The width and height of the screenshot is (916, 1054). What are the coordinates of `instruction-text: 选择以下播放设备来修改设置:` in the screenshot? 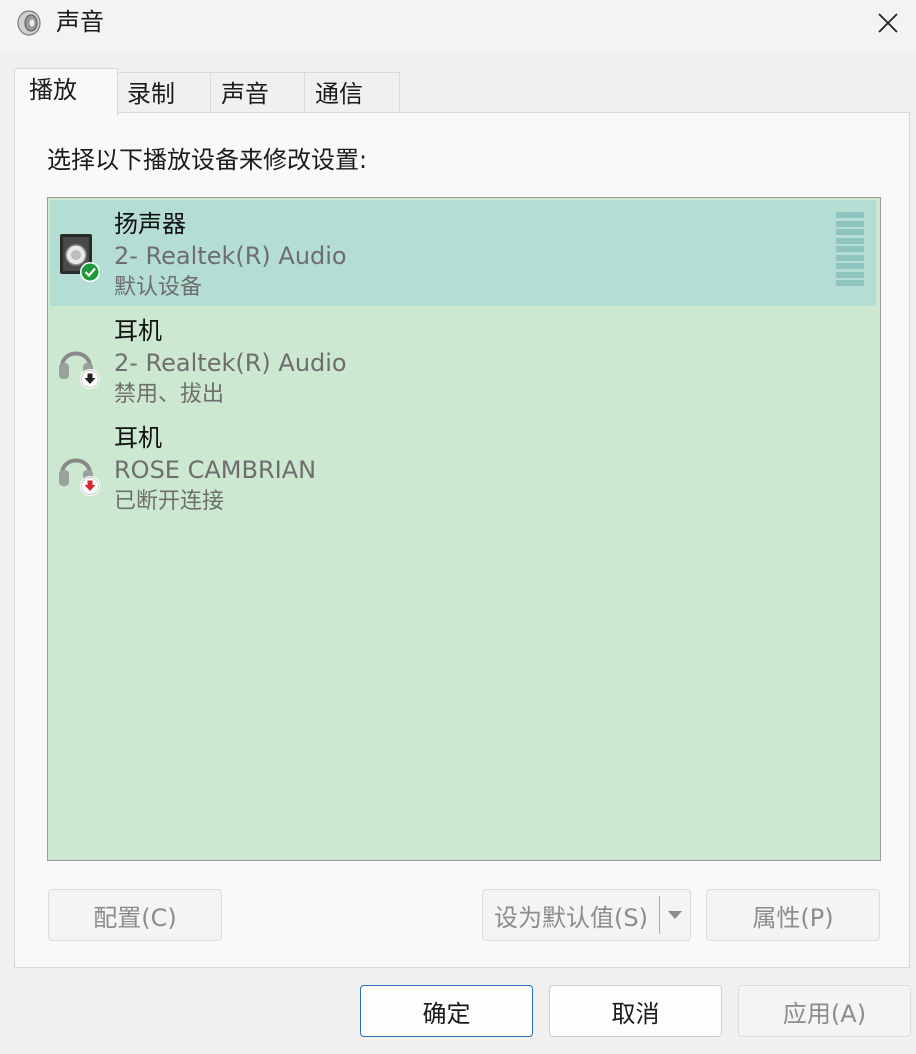 It's located at (207, 160).